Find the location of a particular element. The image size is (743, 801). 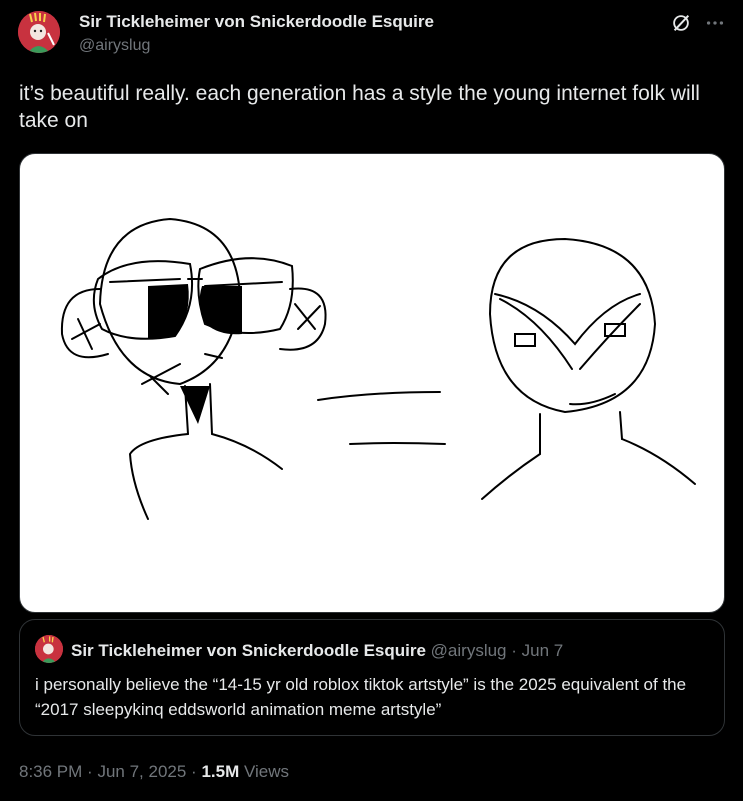

quote-author-avatar is located at coordinates (49, 649).